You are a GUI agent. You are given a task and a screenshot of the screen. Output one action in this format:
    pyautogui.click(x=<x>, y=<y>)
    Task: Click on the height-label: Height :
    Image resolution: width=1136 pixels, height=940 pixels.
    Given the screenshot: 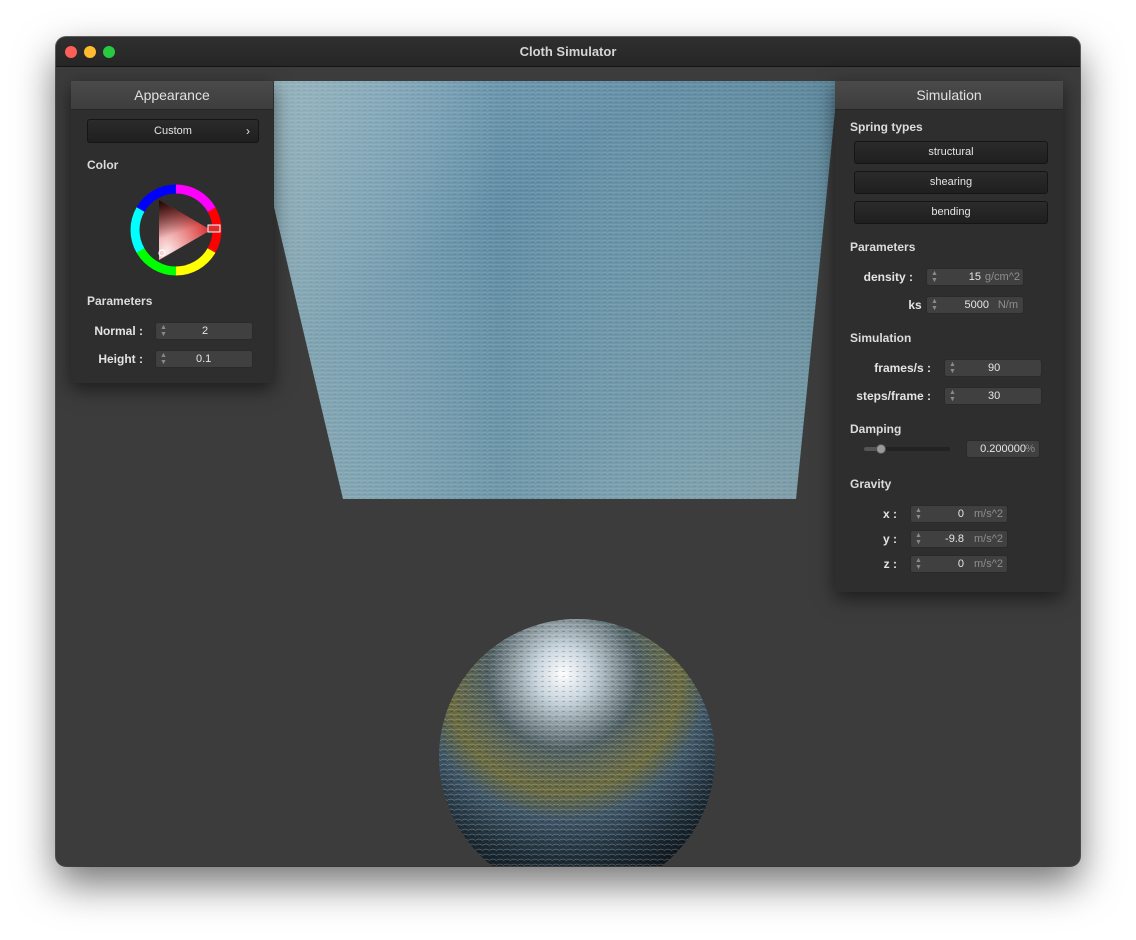 What is the action you would take?
    pyautogui.click(x=120, y=359)
    